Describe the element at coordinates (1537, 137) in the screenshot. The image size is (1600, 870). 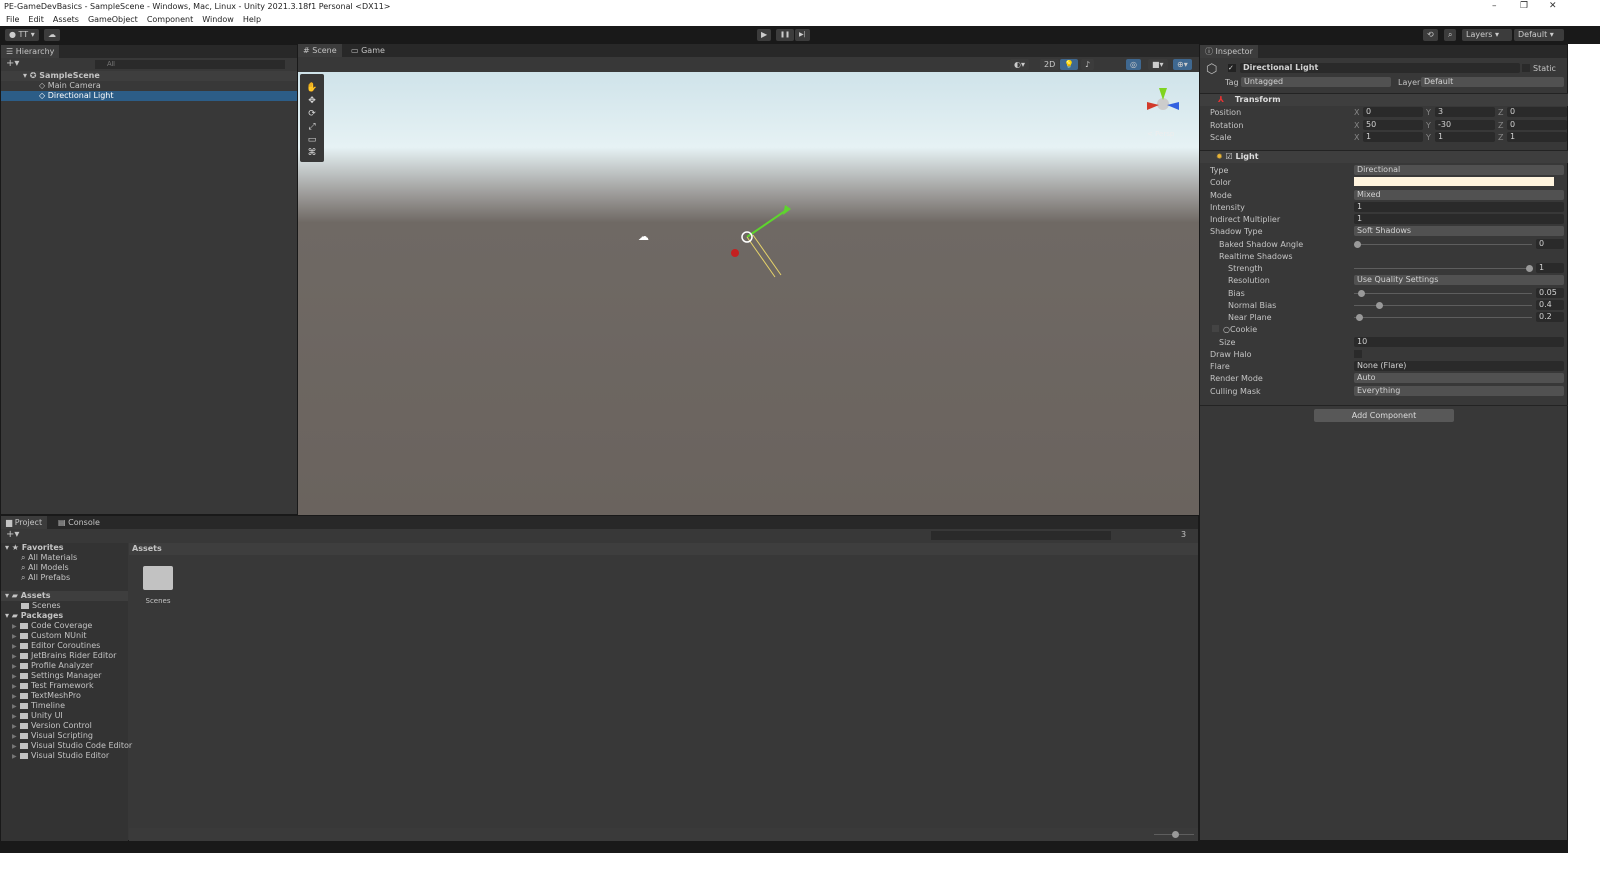
I see `transform-scale-z-input: 1` at that location.